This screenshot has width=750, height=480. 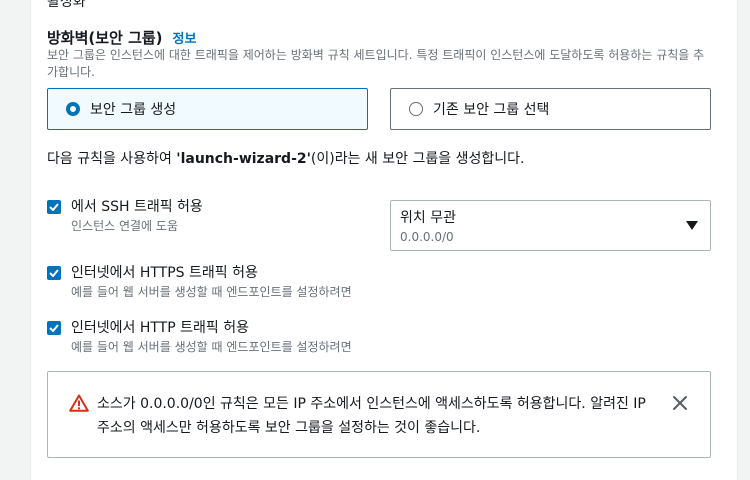 What do you see at coordinates (243, 159) in the screenshot?
I see `security-group-name: 'launch-wizard-2'` at bounding box center [243, 159].